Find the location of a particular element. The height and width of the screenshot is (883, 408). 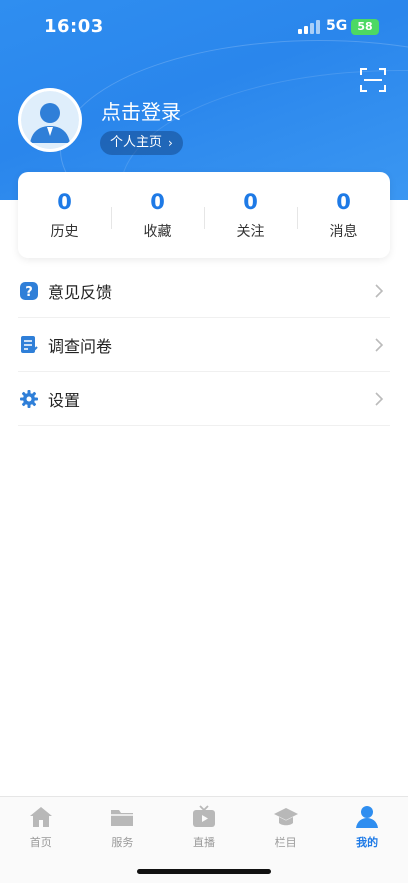

stat-label: 消息 is located at coordinates (343, 232).